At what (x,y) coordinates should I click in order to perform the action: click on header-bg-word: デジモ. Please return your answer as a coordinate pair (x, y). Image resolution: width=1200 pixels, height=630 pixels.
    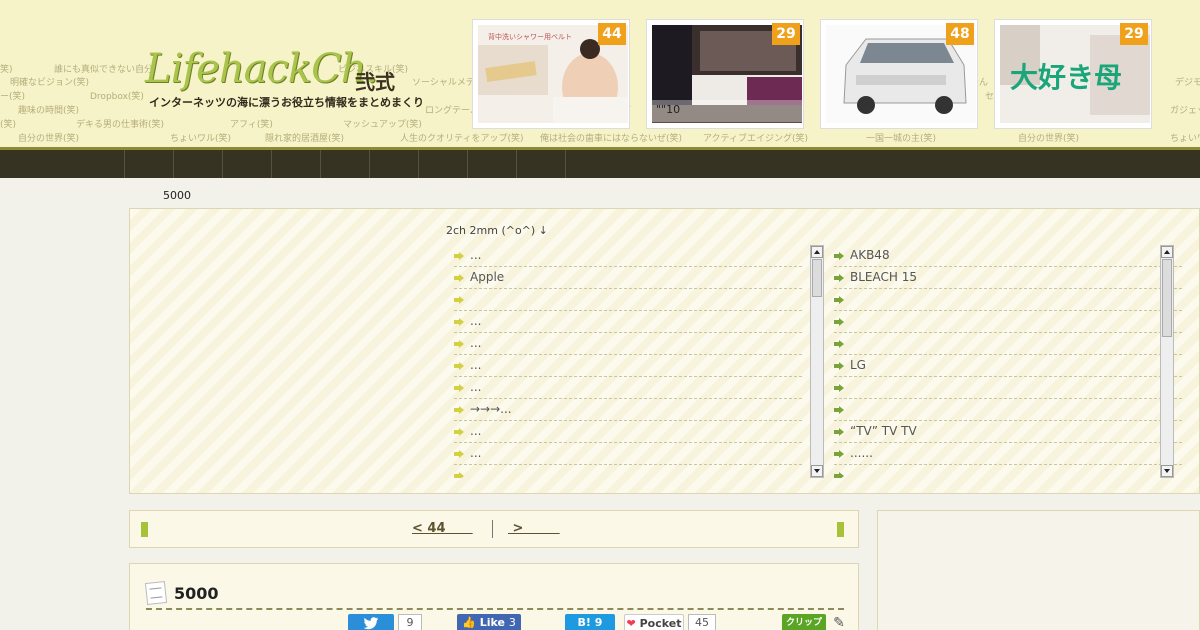
    Looking at the image, I should click on (1187, 83).